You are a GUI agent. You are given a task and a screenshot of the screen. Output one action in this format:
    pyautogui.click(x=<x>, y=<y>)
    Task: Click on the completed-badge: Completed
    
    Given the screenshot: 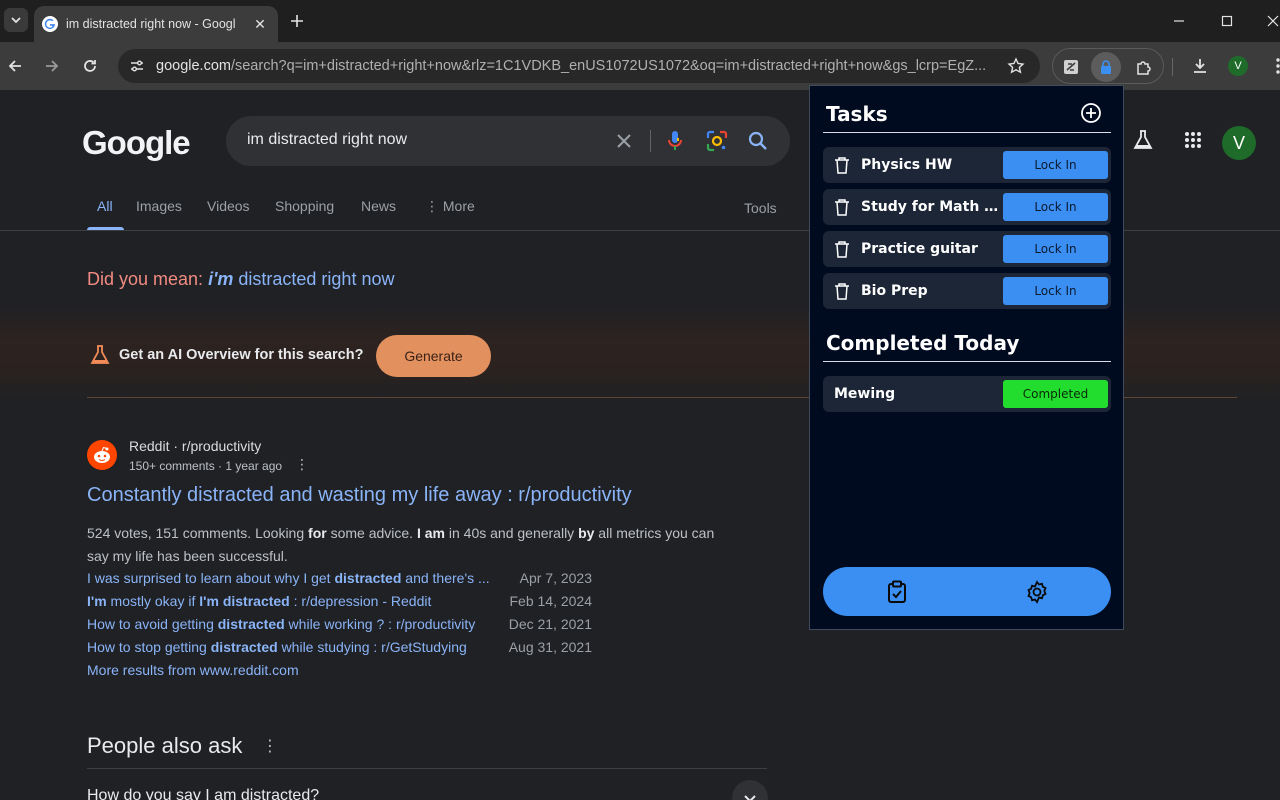 What is the action you would take?
    pyautogui.click(x=1055, y=394)
    